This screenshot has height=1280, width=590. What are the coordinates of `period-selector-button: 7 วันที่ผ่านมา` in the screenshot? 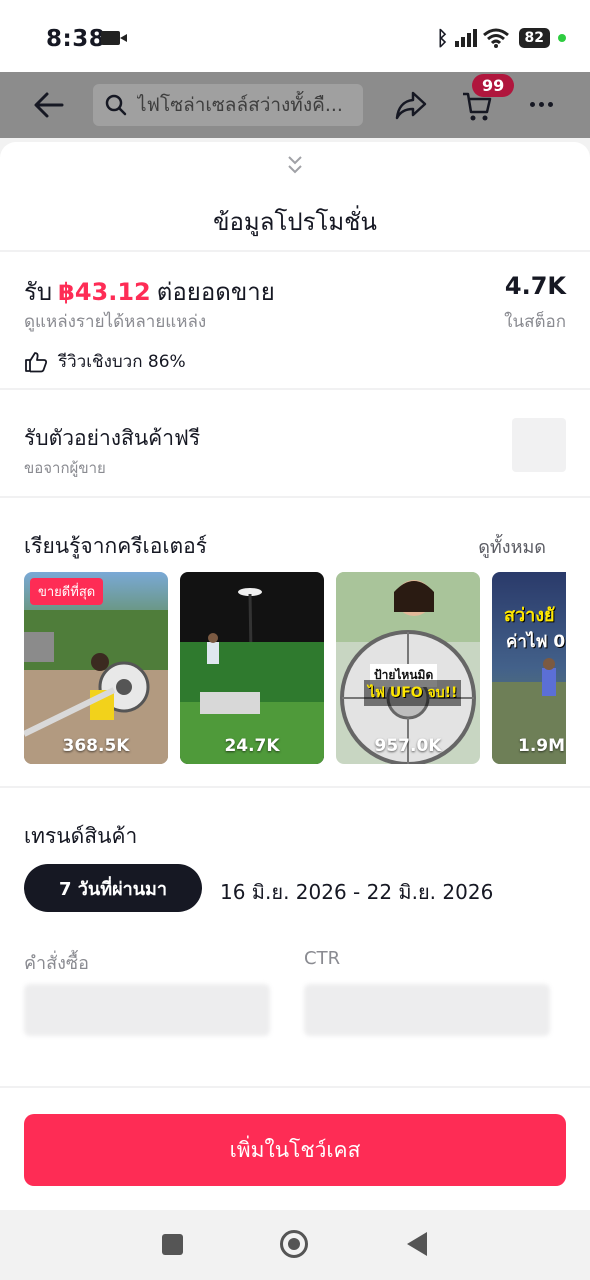 It's located at (113, 888).